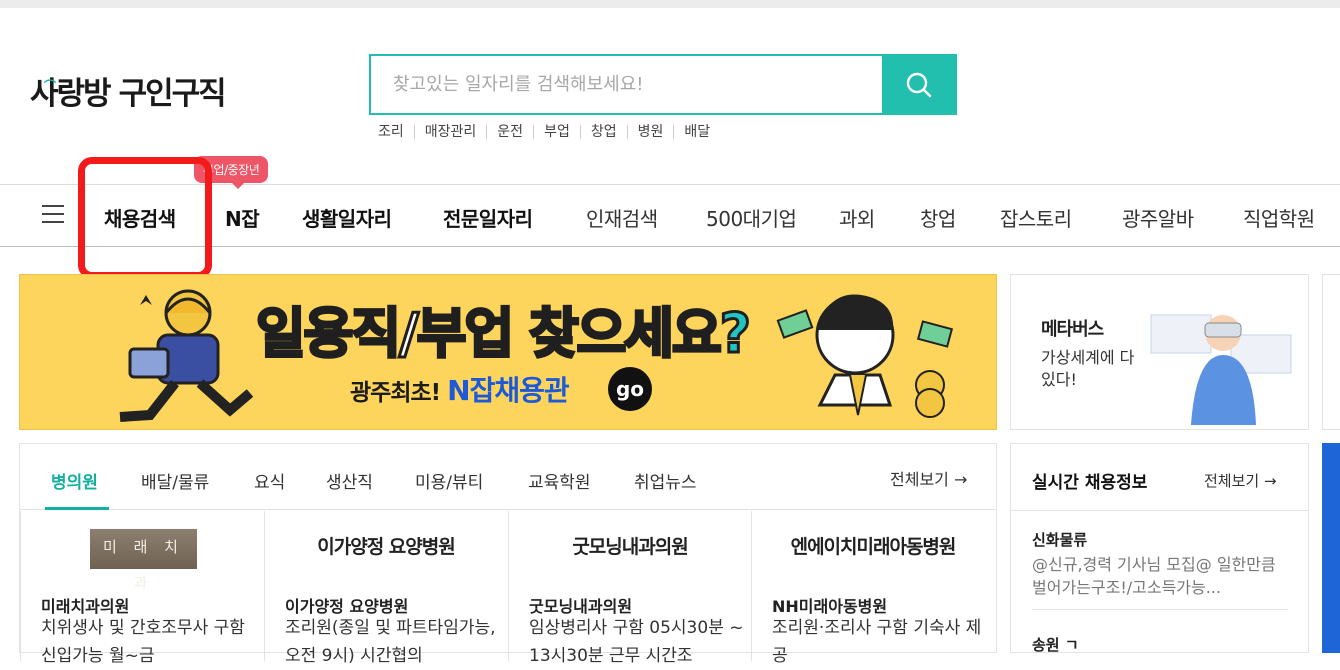 This screenshot has height=670, width=1340. I want to click on logo-text: ⌒ 사랑방 구인구직, so click(128, 94).